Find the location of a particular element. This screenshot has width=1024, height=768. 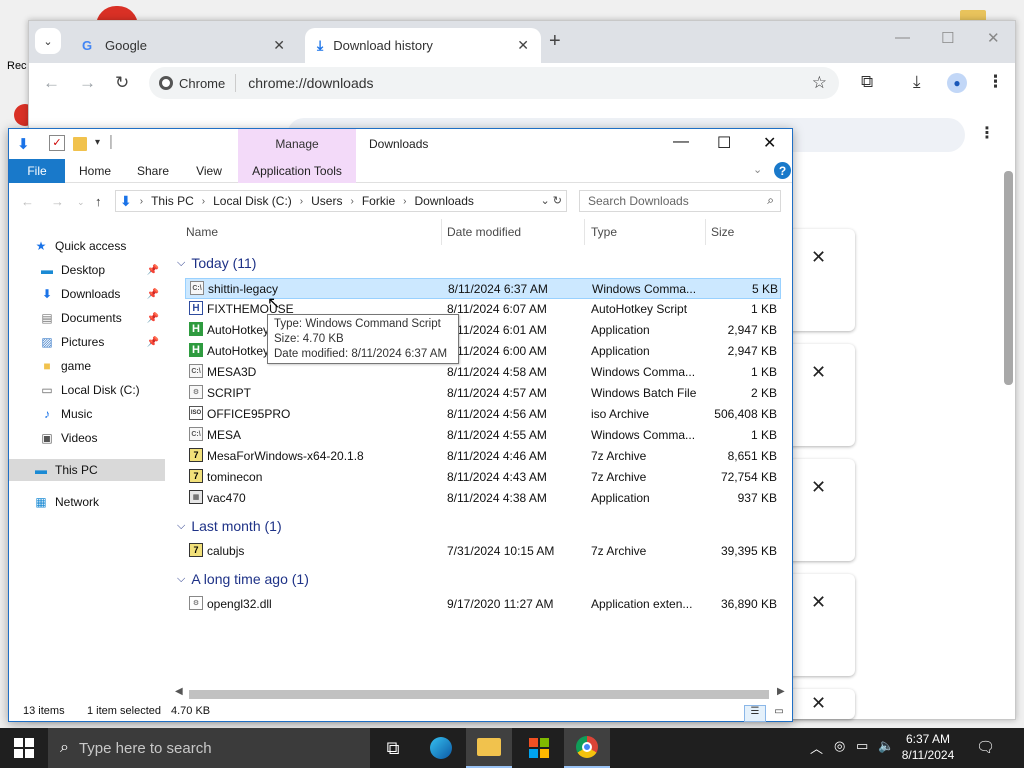

reload-button: ↻ is located at coordinates (122, 83).